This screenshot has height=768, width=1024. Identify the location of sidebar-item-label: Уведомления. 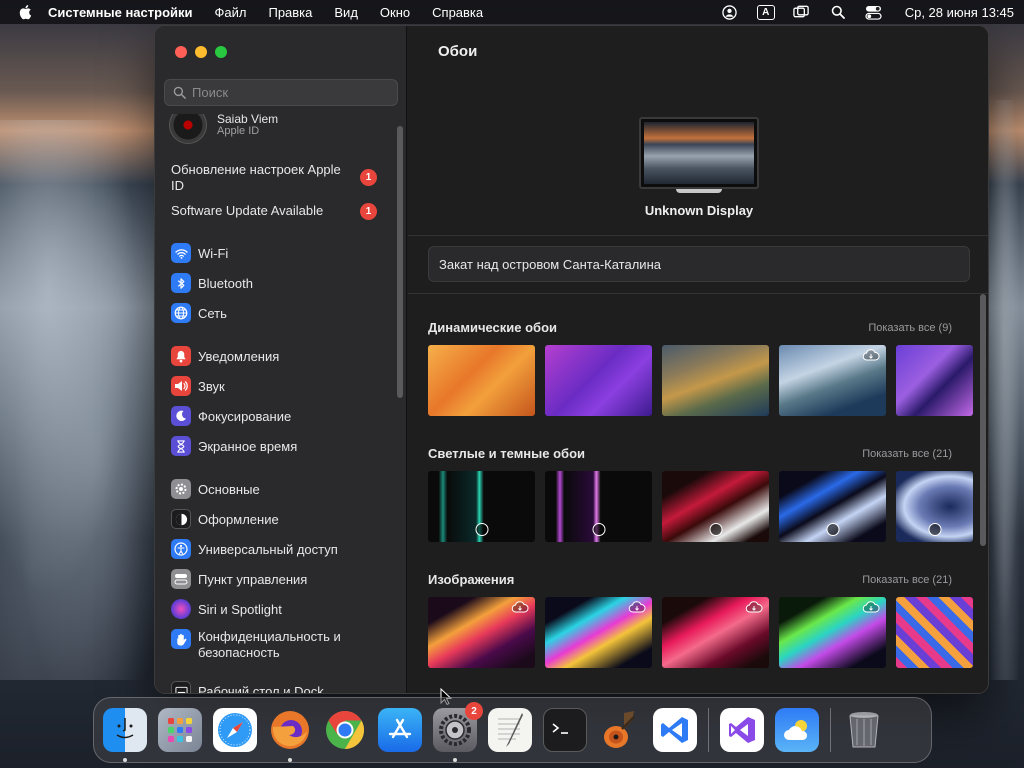
(239, 356).